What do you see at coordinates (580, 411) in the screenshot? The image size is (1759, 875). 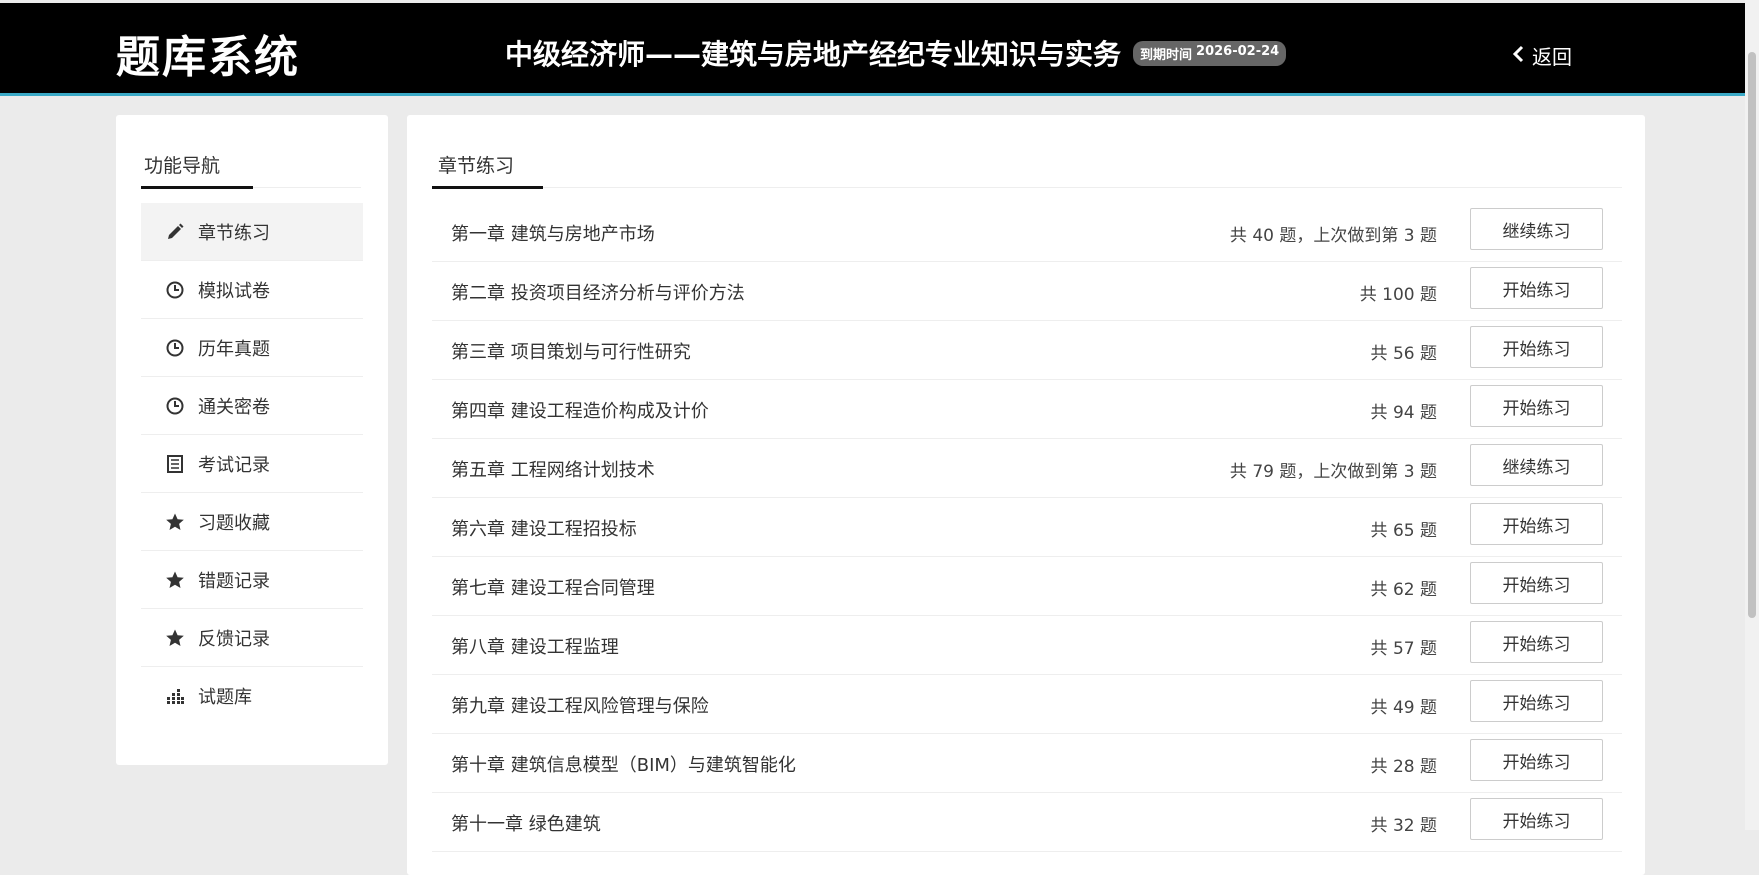 I see `chapter-title: 第四章 建设工程造价构成及计价` at bounding box center [580, 411].